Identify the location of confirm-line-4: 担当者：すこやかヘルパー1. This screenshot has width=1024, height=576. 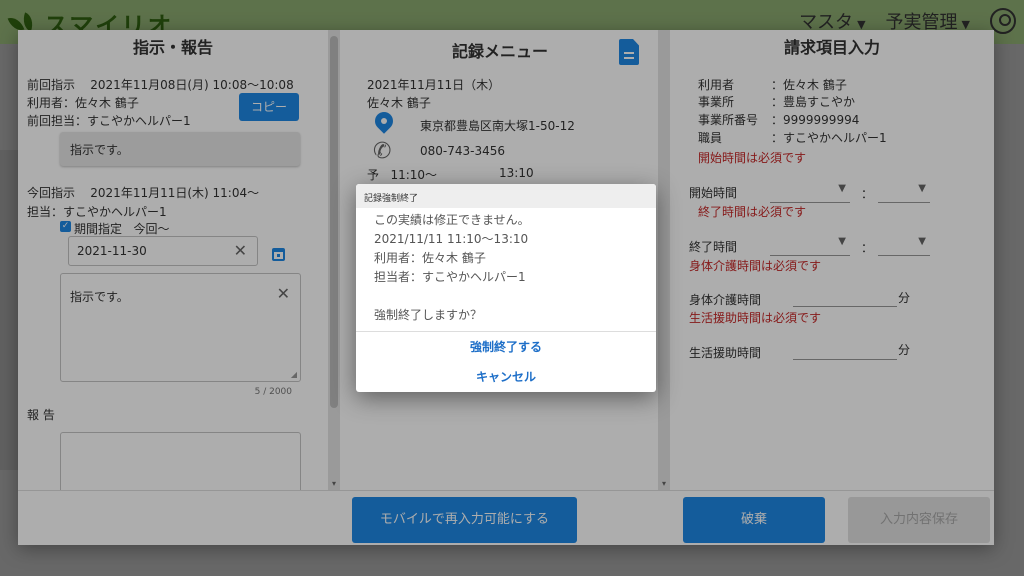
(450, 277).